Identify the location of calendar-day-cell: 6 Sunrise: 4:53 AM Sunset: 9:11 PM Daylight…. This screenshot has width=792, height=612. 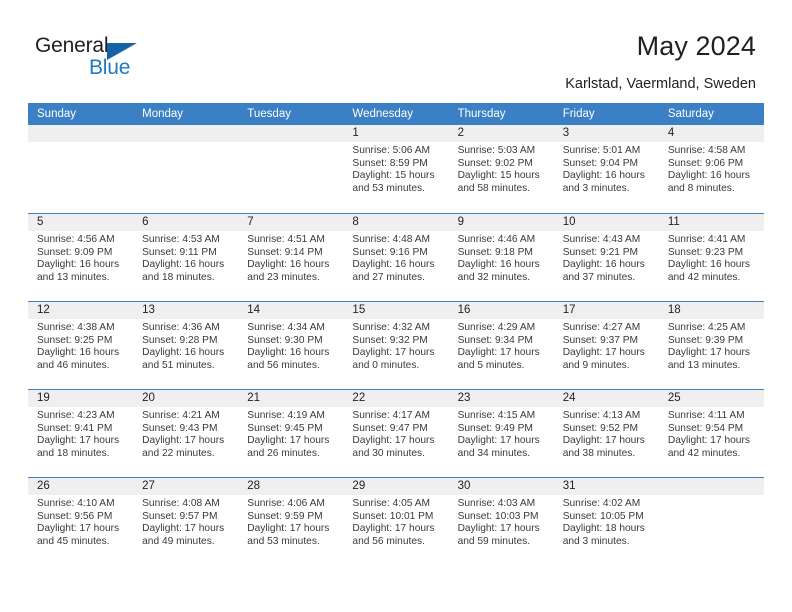
(186, 257).